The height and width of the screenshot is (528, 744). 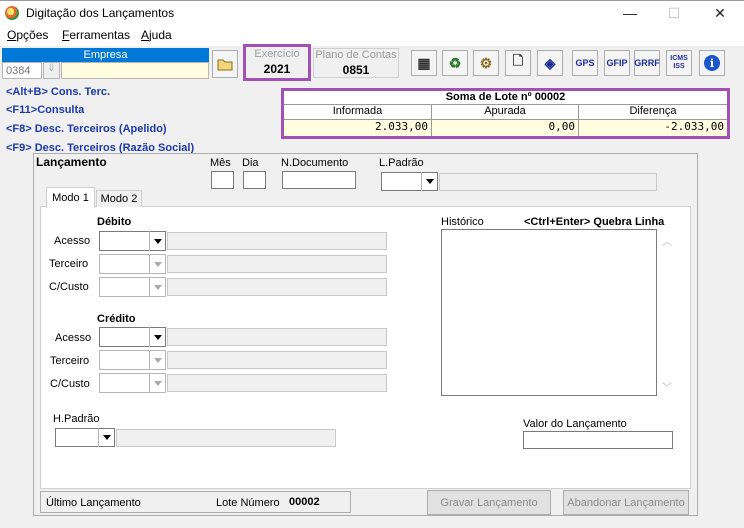 I want to click on toolbar-gfip-button: GFIP, so click(x=617, y=63).